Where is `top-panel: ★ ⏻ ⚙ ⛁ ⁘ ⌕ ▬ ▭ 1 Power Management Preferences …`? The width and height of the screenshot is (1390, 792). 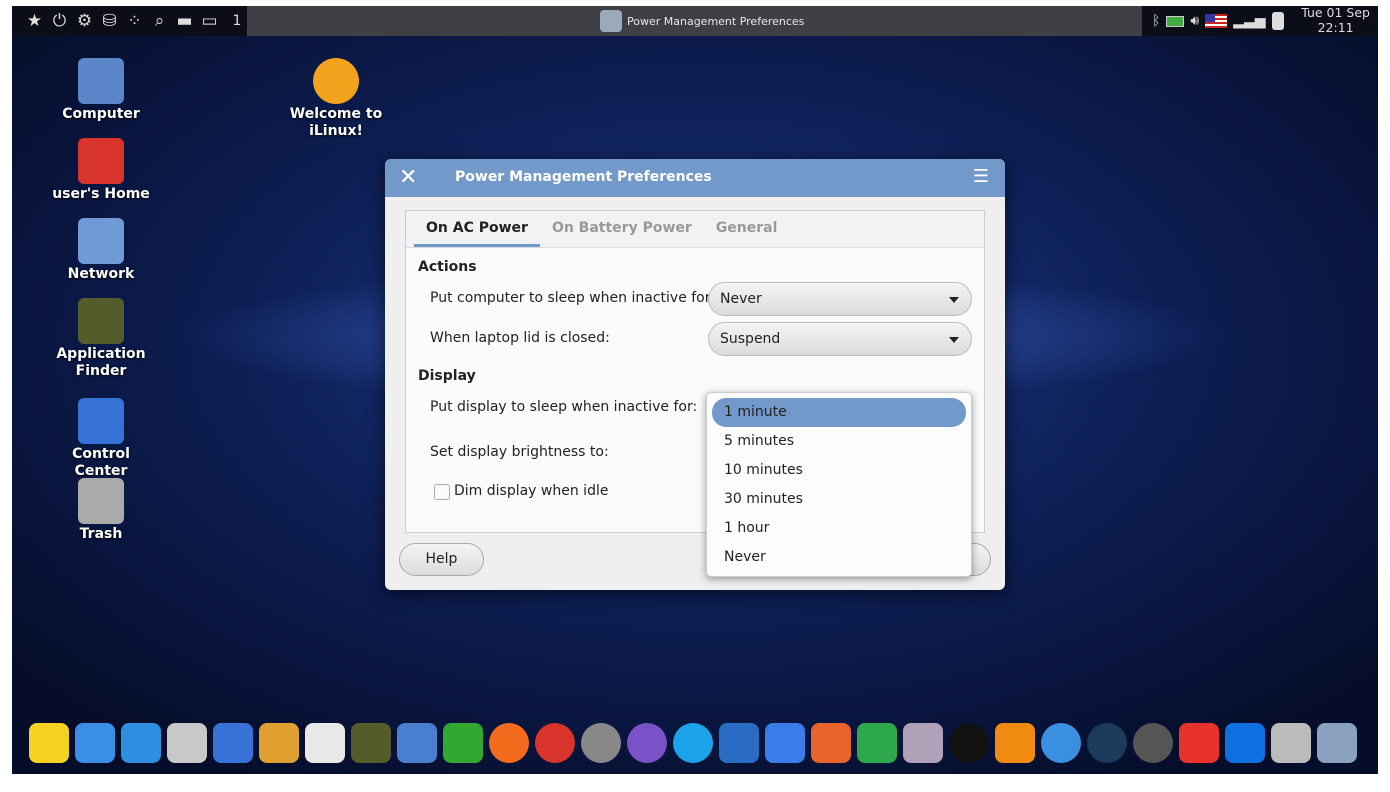
top-panel: ★ ⏻ ⚙ ⛁ ⁘ ⌕ ▬ ▭ 1 Power Management Preferences … is located at coordinates (695, 21).